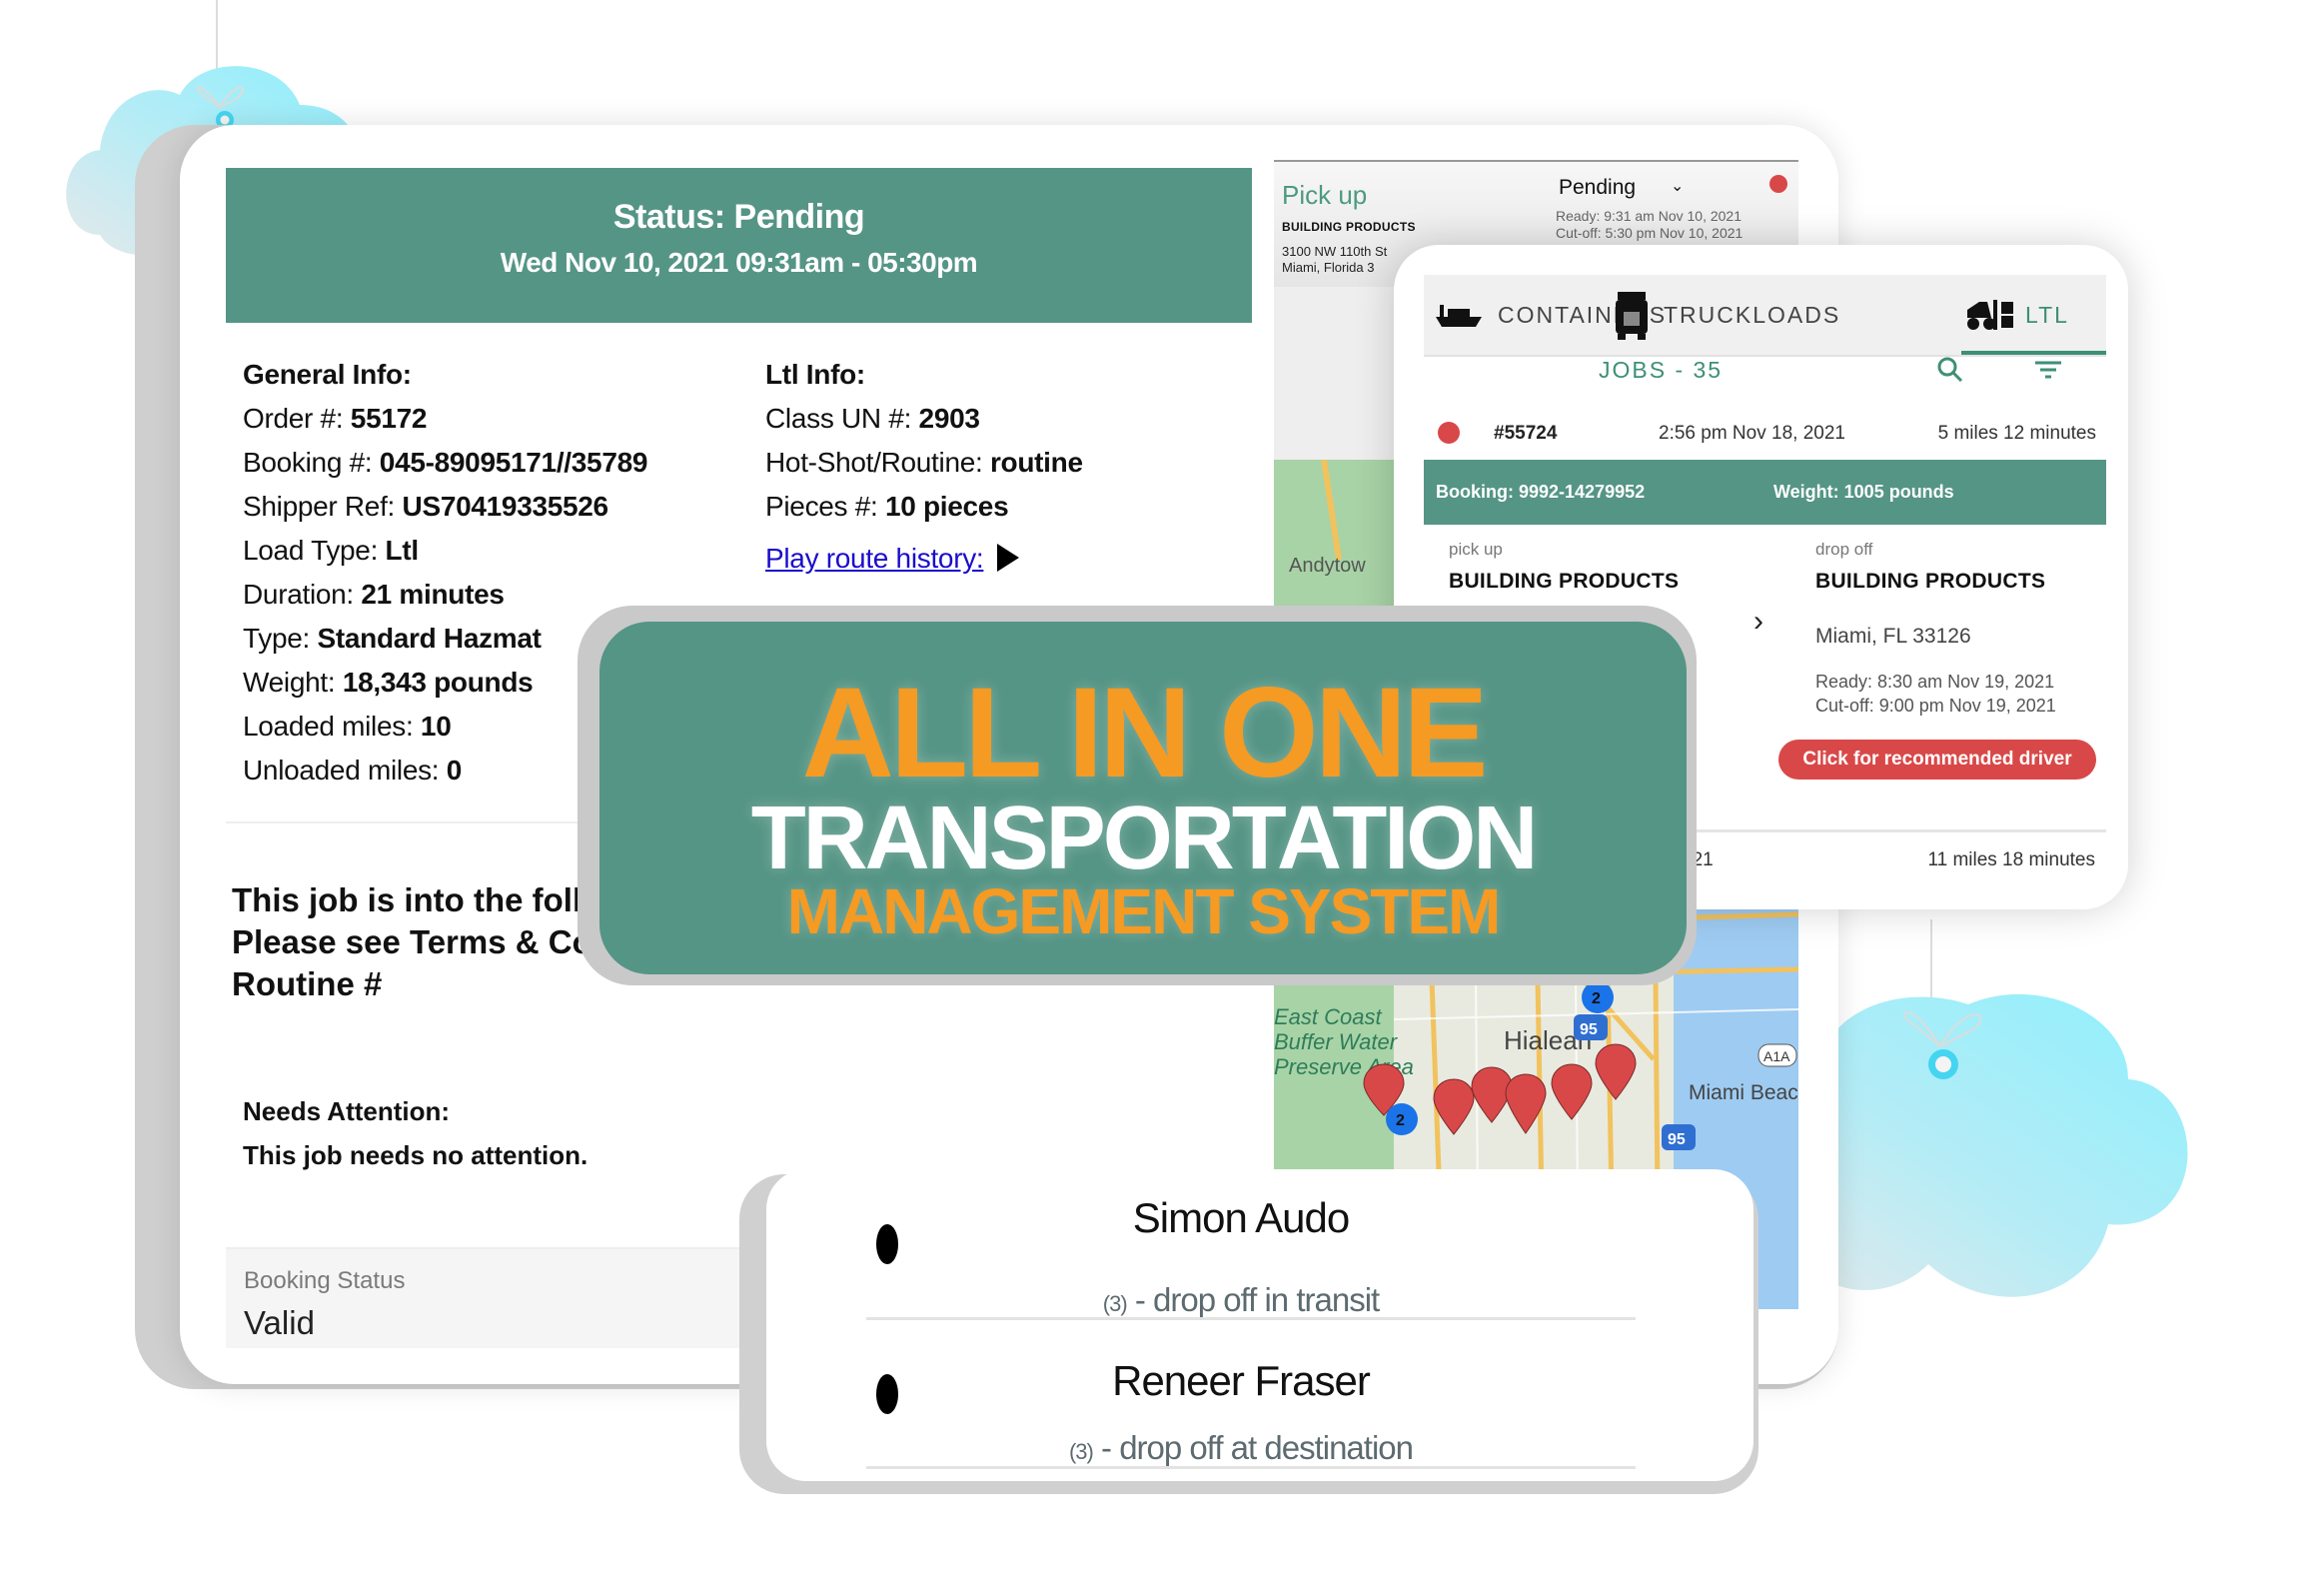  What do you see at coordinates (1677, 1139) in the screenshot?
I see `shield-label: 95` at bounding box center [1677, 1139].